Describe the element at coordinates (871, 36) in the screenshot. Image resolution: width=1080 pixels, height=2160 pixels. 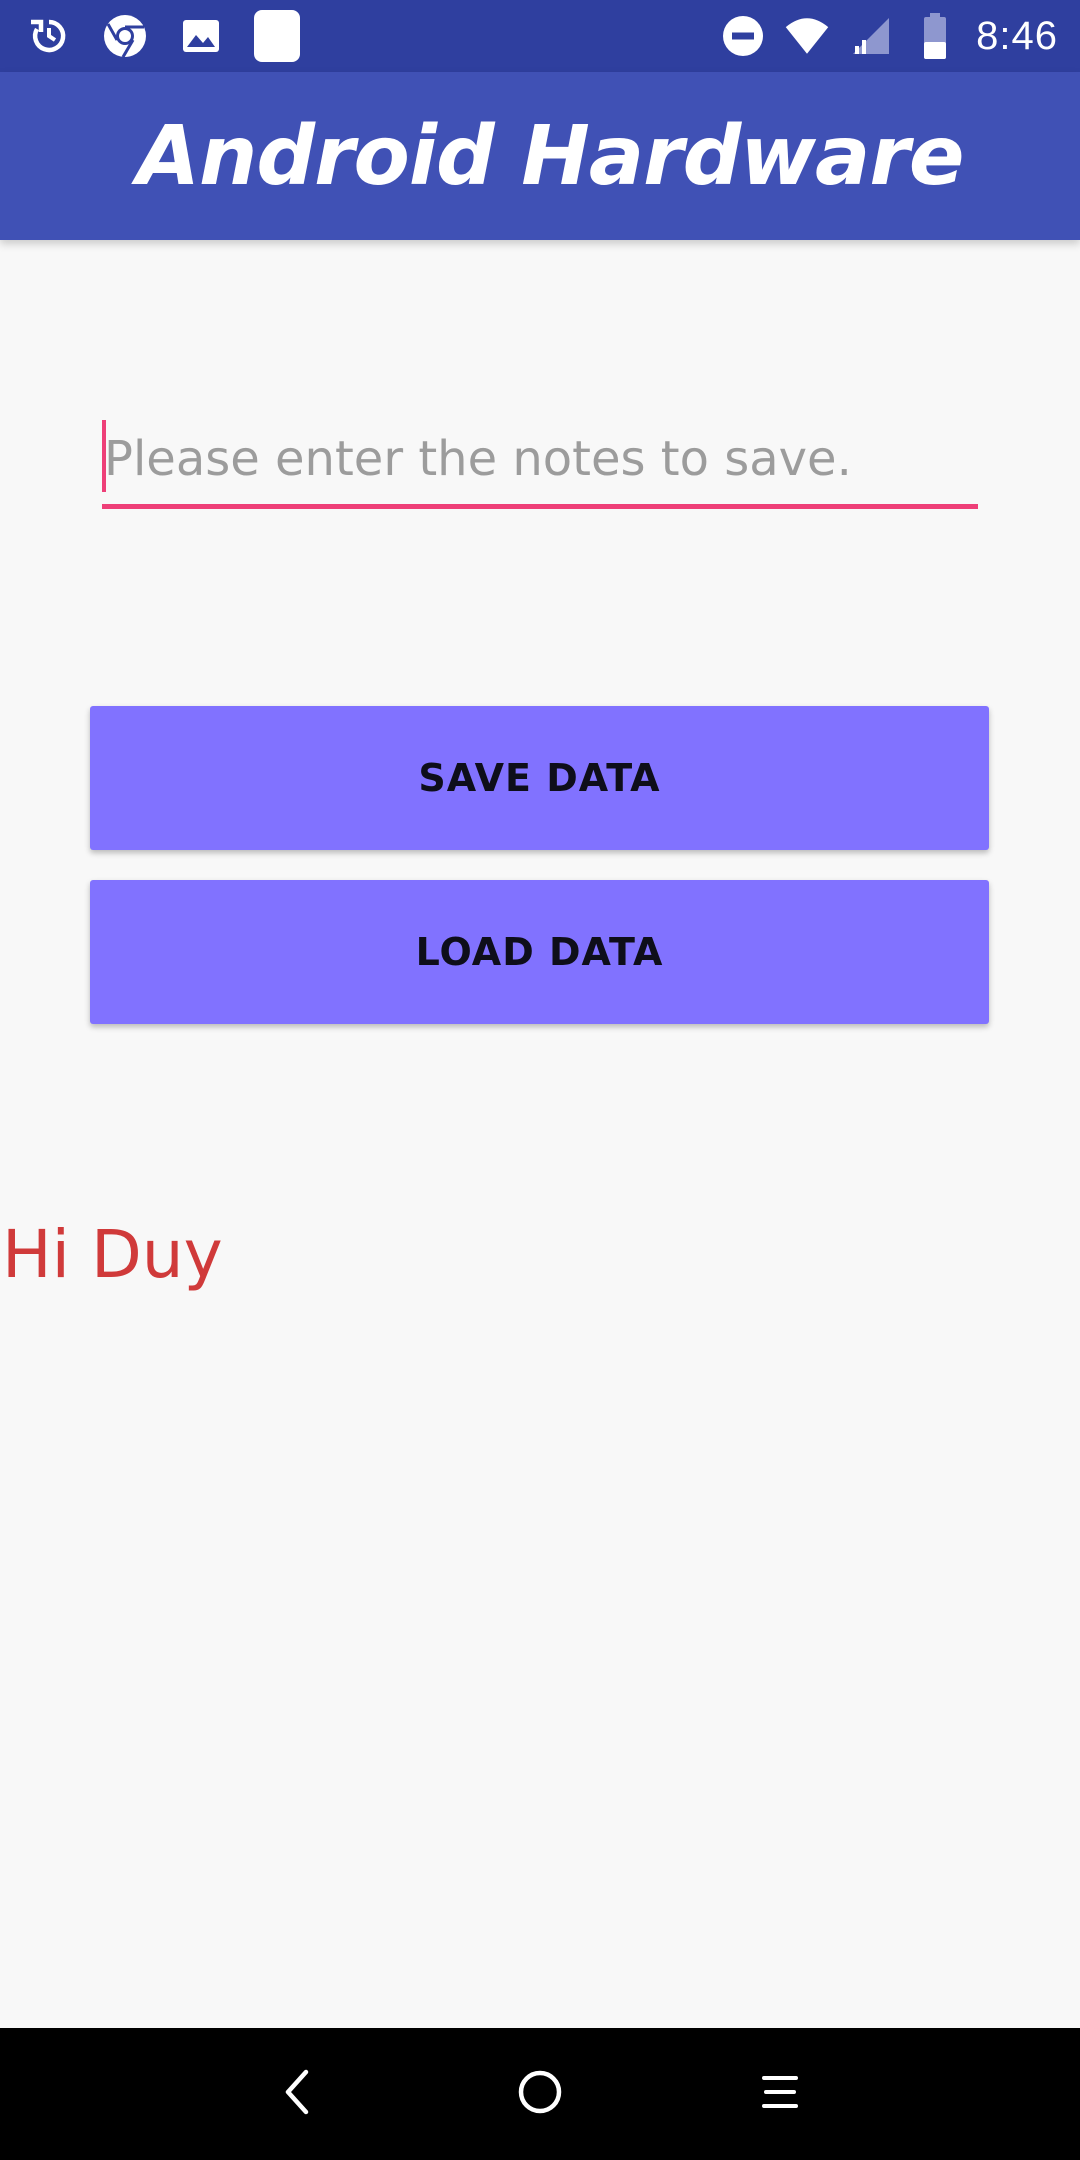
I see `signal-icon` at that location.